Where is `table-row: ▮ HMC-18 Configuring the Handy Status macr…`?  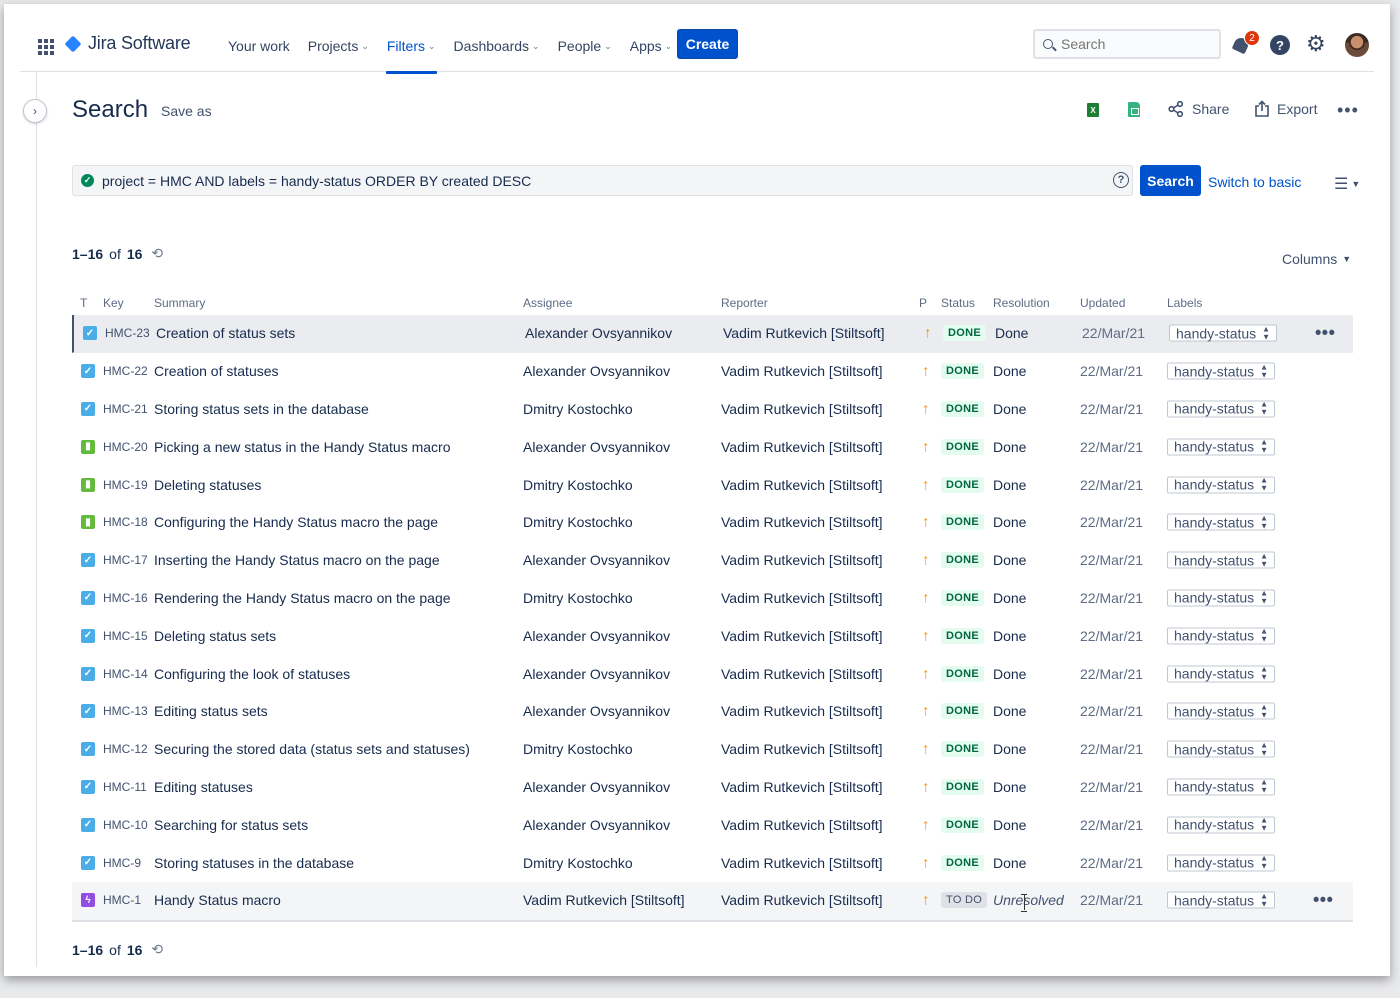 table-row: ▮ HMC-18 Configuring the Handy Status macr… is located at coordinates (712, 523).